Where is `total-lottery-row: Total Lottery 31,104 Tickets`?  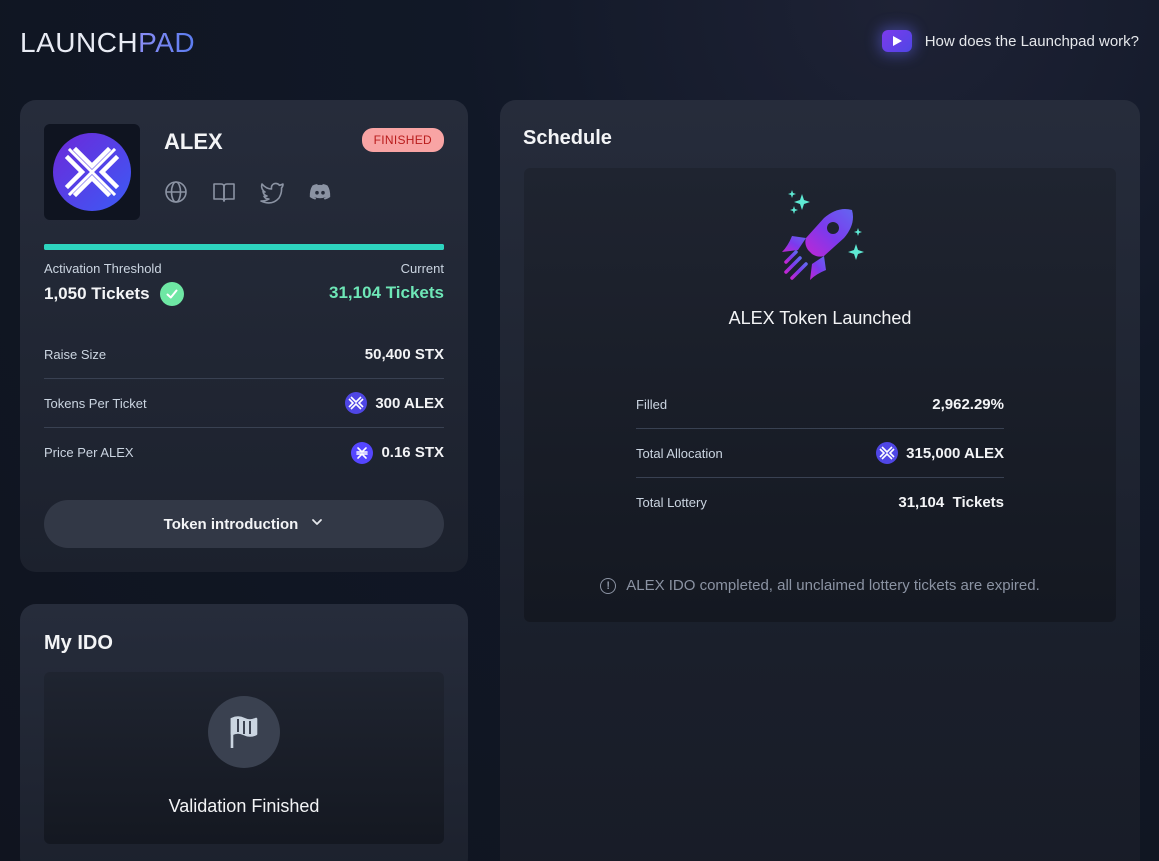
total-lottery-row: Total Lottery 31,104 Tickets is located at coordinates (820, 502).